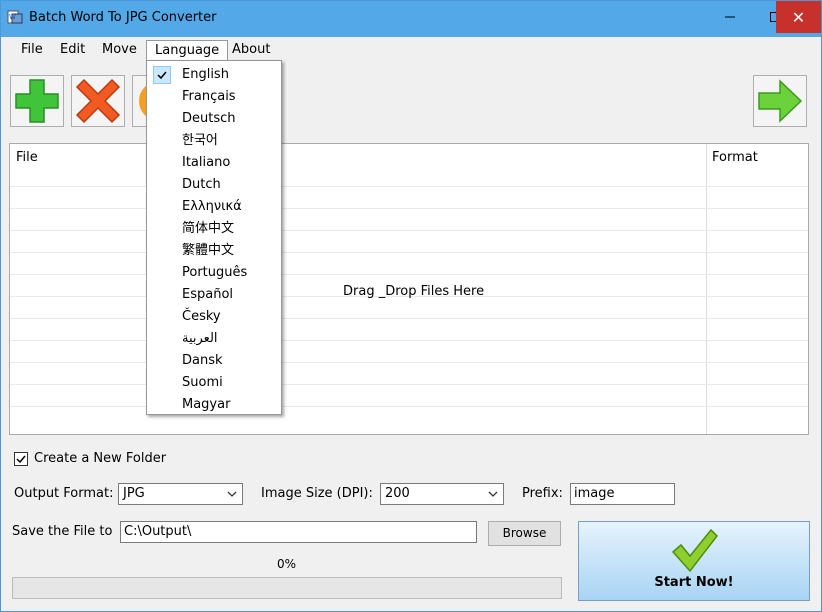 This screenshot has width=822, height=612. I want to click on language-option-label: 简体中文, so click(208, 228).